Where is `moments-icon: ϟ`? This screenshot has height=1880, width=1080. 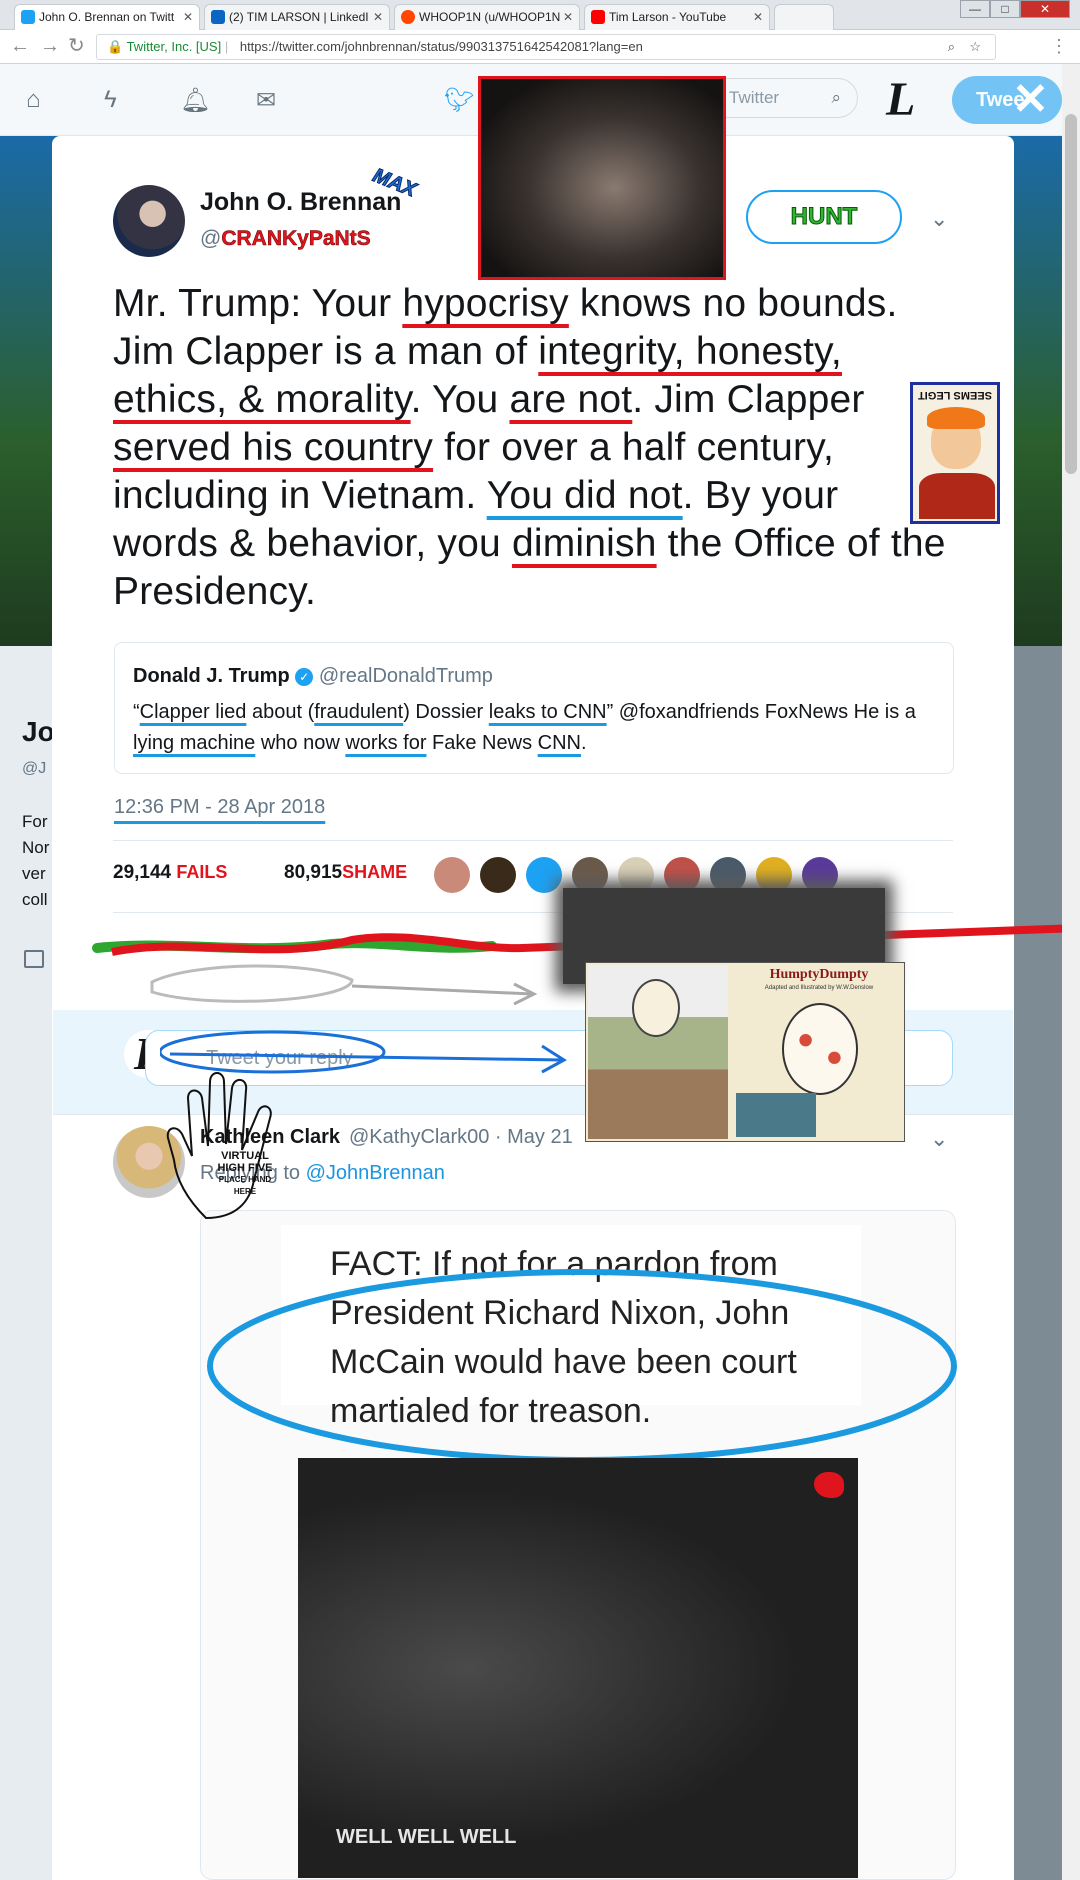 moments-icon: ϟ is located at coordinates (110, 100).